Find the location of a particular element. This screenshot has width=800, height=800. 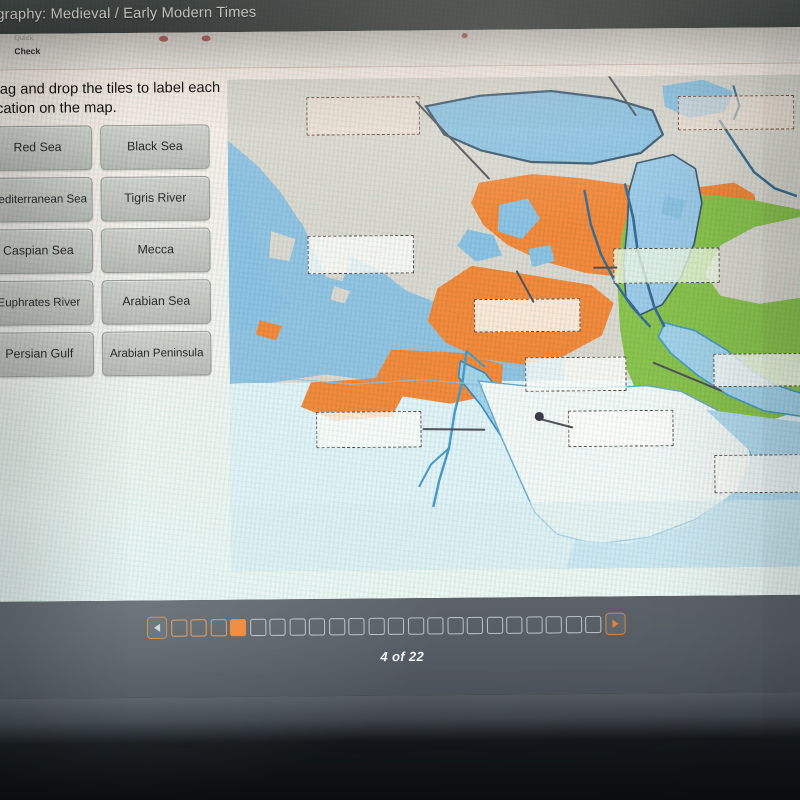

tile-mecca: Mecca is located at coordinates (155, 250).